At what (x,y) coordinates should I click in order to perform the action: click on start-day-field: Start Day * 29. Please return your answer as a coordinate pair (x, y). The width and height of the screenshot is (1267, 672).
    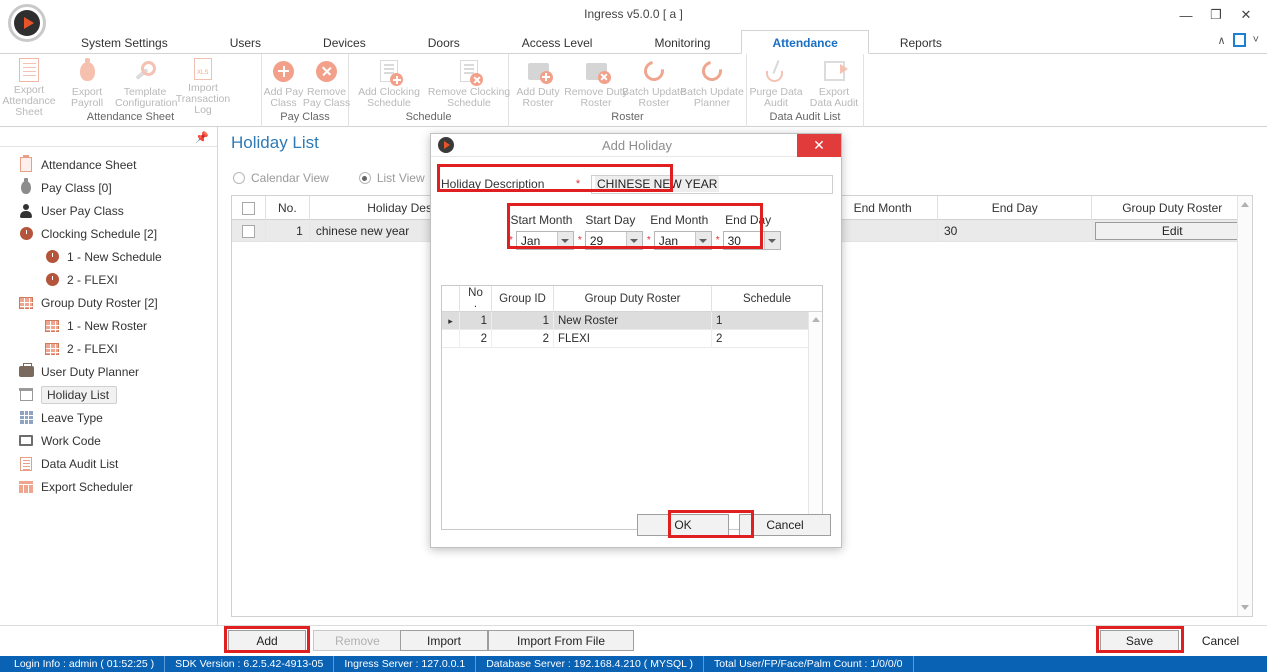
    Looking at the image, I should click on (610, 231).